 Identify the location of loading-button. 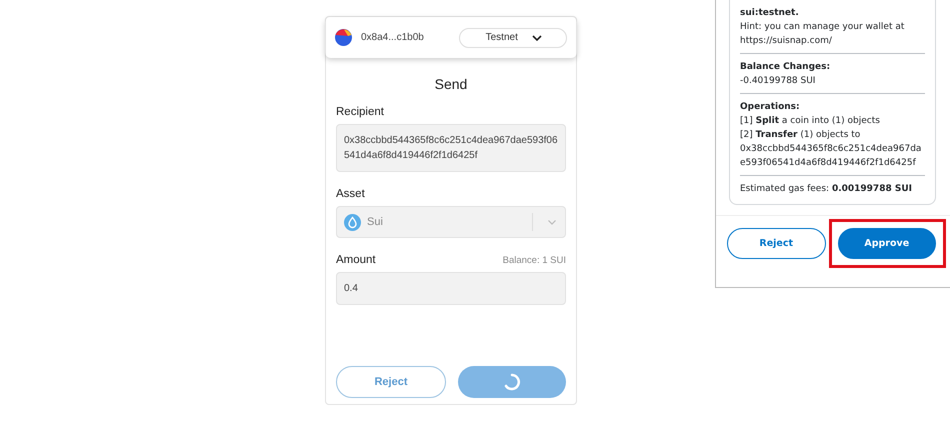
(512, 382).